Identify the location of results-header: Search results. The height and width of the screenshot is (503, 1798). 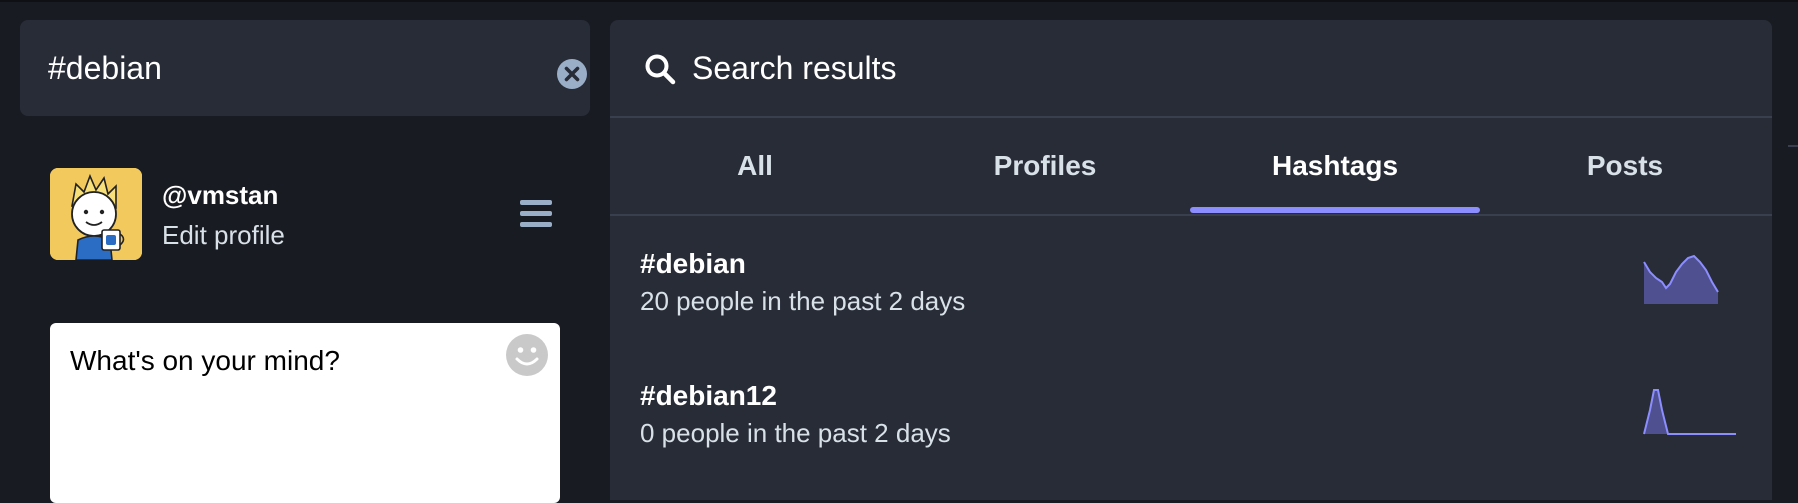
(1191, 69).